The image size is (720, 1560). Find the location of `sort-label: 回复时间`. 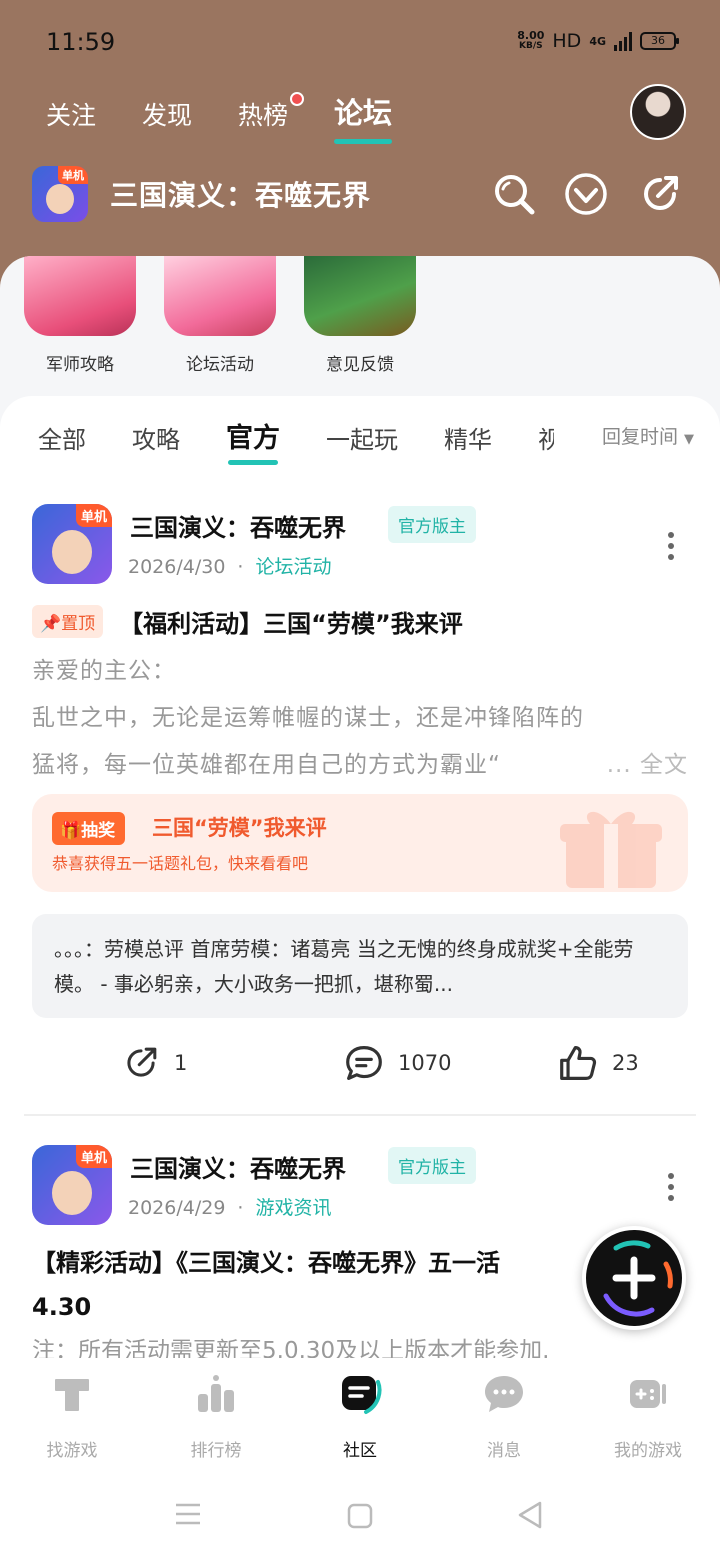

sort-label: 回复时间 is located at coordinates (639, 437).